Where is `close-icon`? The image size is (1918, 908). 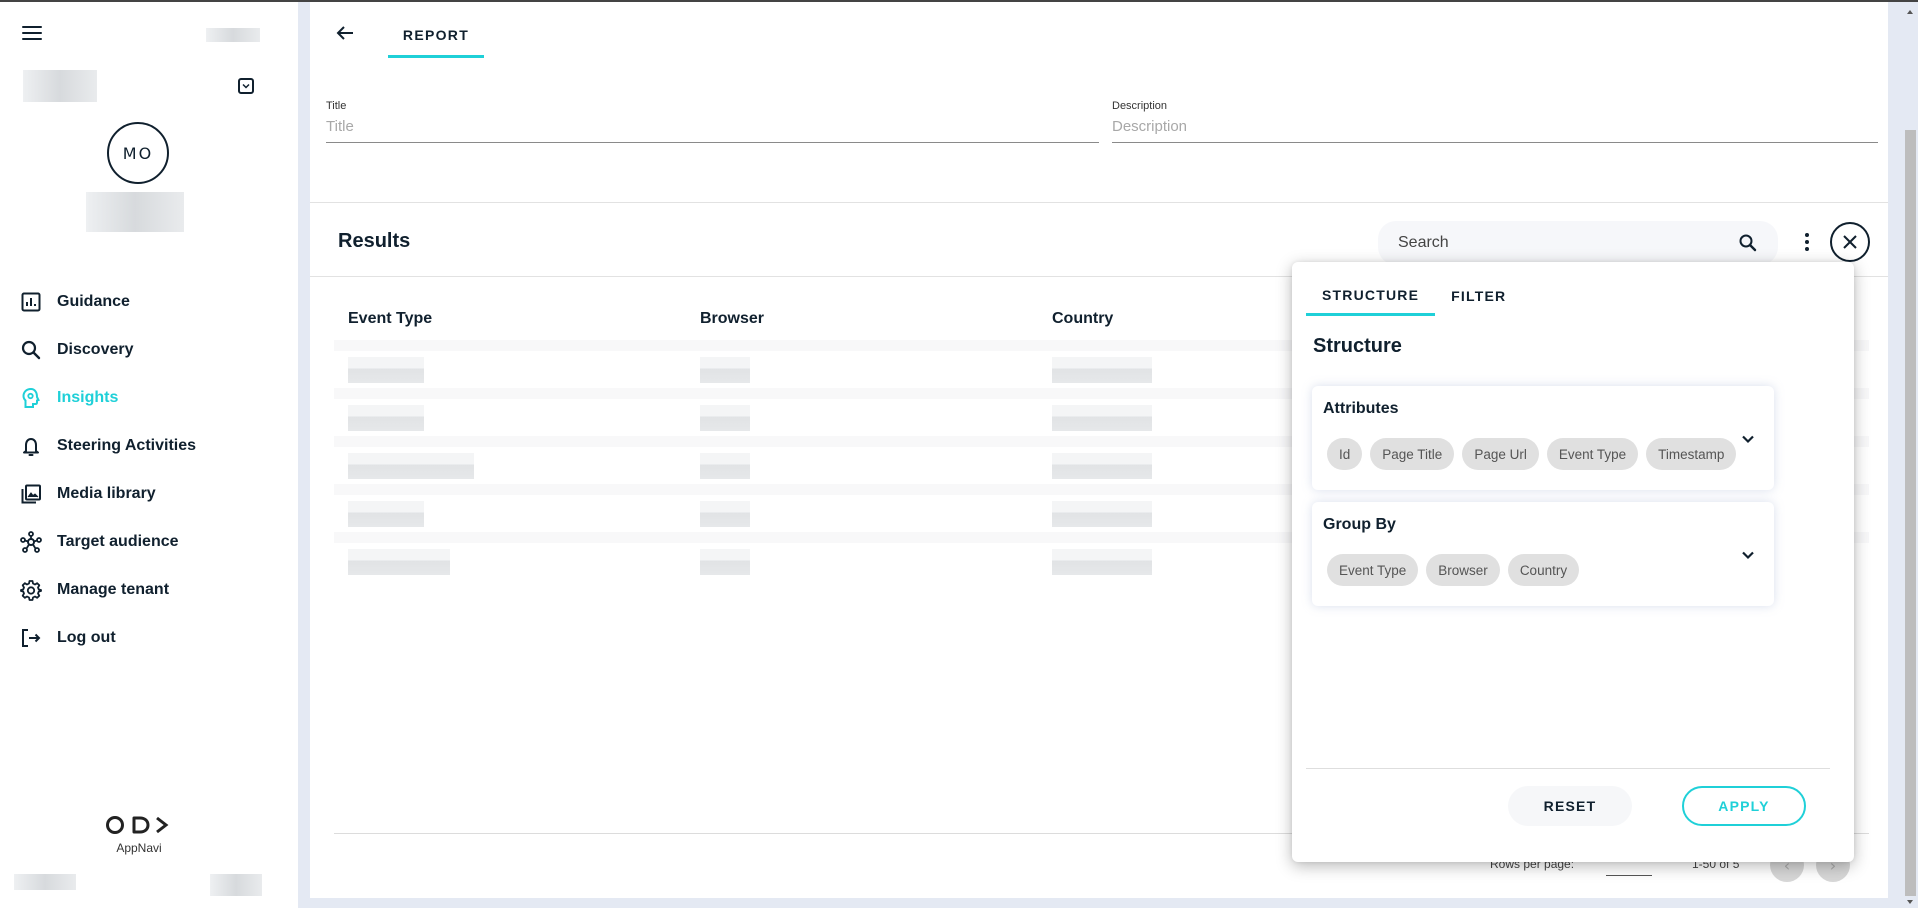 close-icon is located at coordinates (1850, 242).